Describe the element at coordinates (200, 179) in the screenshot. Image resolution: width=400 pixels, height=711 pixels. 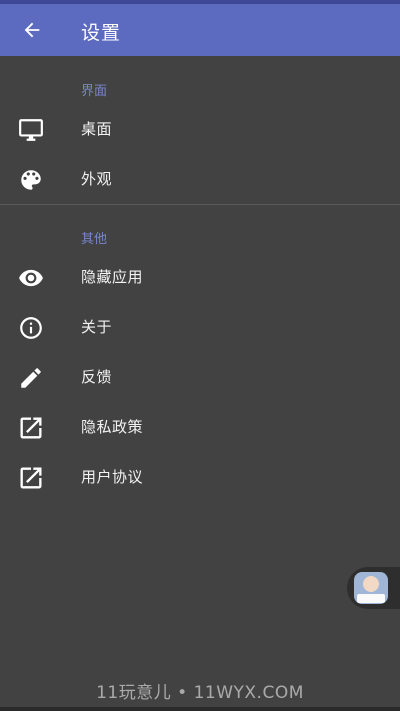
I see `settings-item-appearance: 外观` at that location.